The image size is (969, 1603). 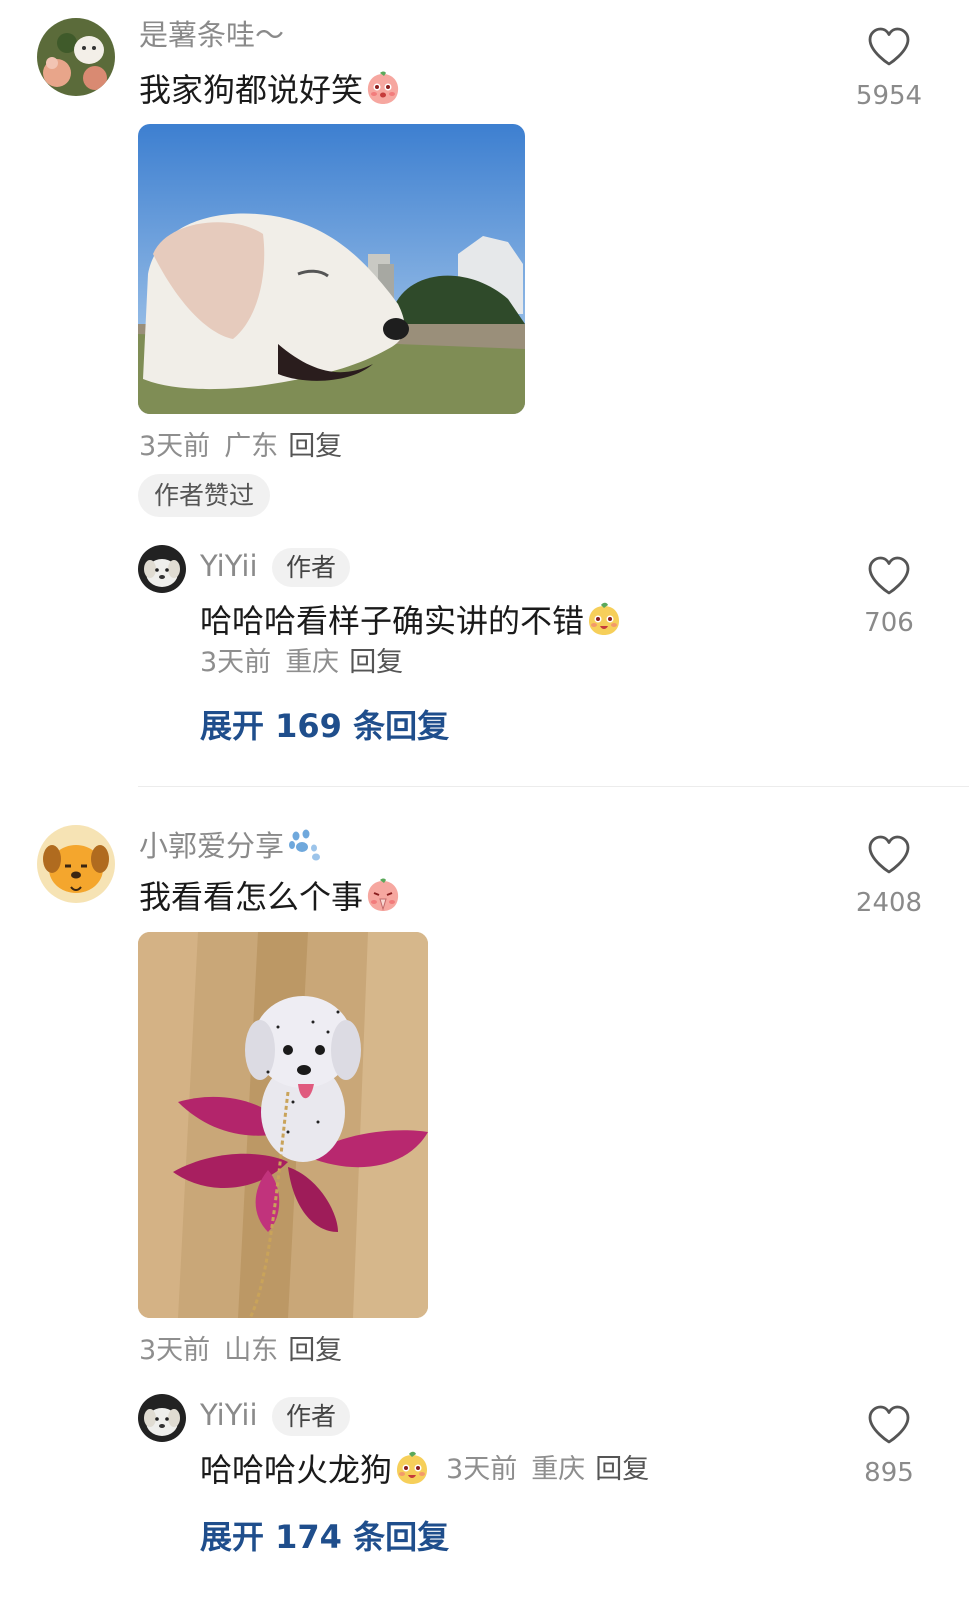 I want to click on expand-replies-link: 展开 169 条回复, so click(x=324, y=726).